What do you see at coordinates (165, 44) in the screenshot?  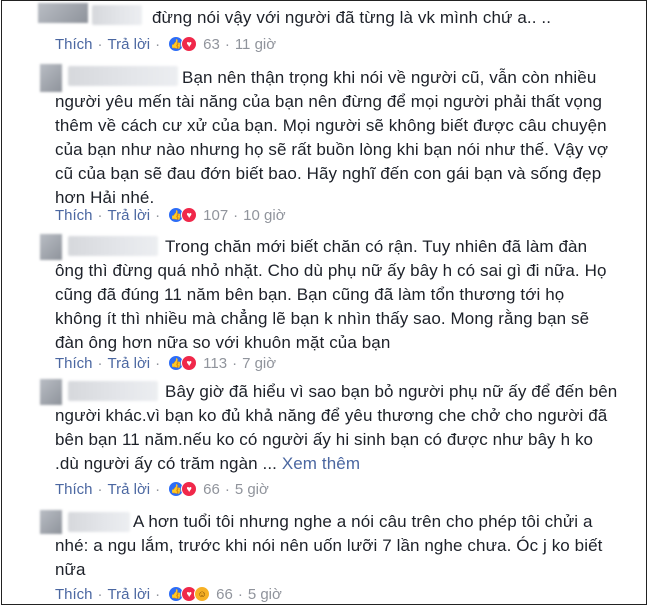 I see `comment-actions: Thích · Trả lời · 👍 ♥ 63 · 11 giờ` at bounding box center [165, 44].